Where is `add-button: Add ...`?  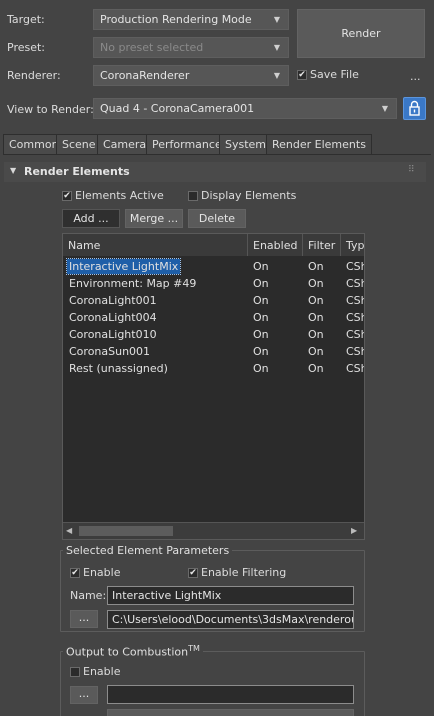
add-button: Add ... is located at coordinates (91, 218).